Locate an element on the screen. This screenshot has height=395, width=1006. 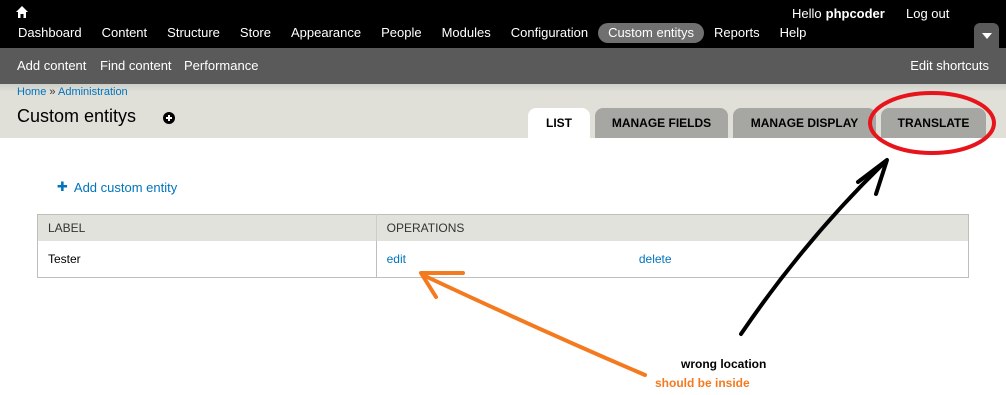
annotation-wrong-location: wrong location is located at coordinates (724, 364).